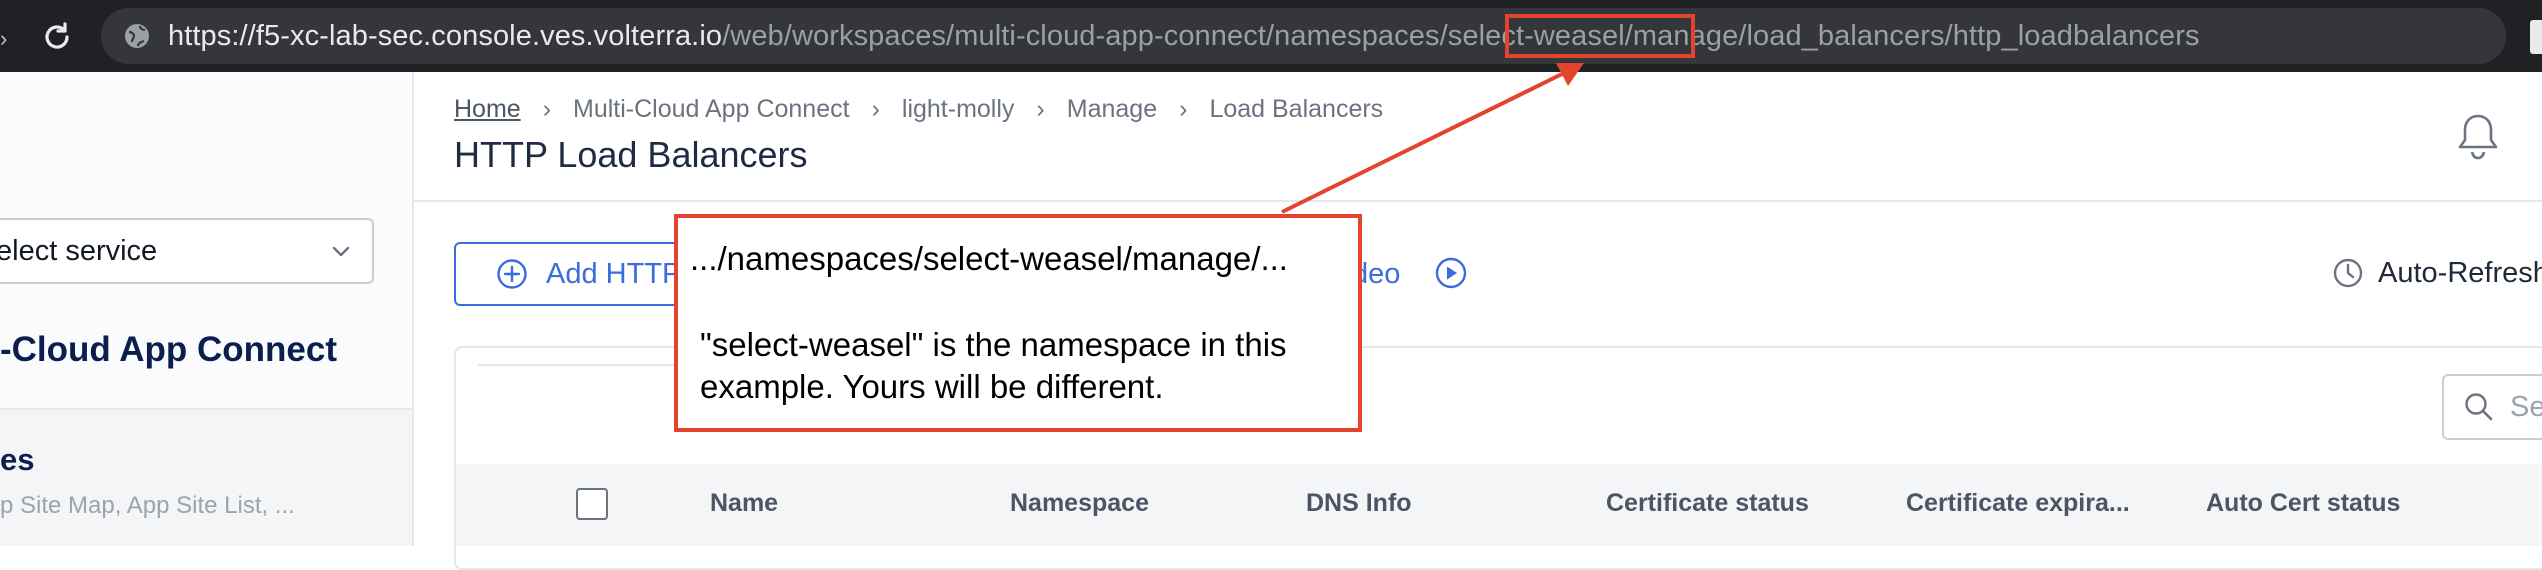 This screenshot has width=2542, height=570. What do you see at coordinates (137, 36) in the screenshot?
I see `site-info-icon` at bounding box center [137, 36].